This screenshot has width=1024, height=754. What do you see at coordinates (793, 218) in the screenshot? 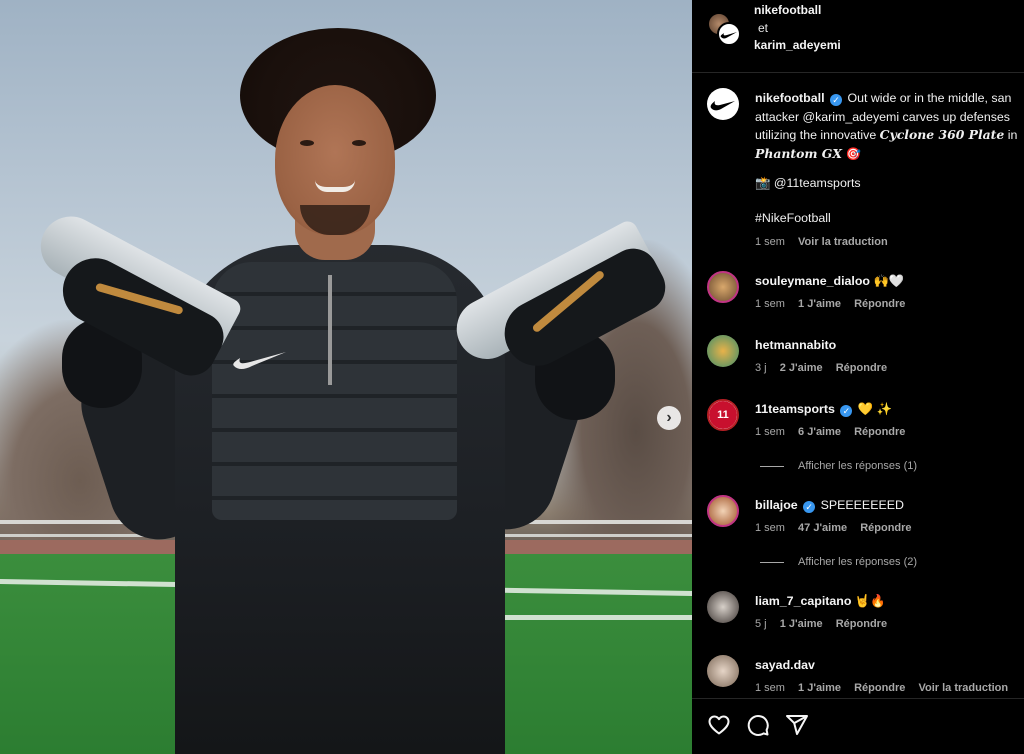
I see `hashtag-link: #NikeFootball` at bounding box center [793, 218].